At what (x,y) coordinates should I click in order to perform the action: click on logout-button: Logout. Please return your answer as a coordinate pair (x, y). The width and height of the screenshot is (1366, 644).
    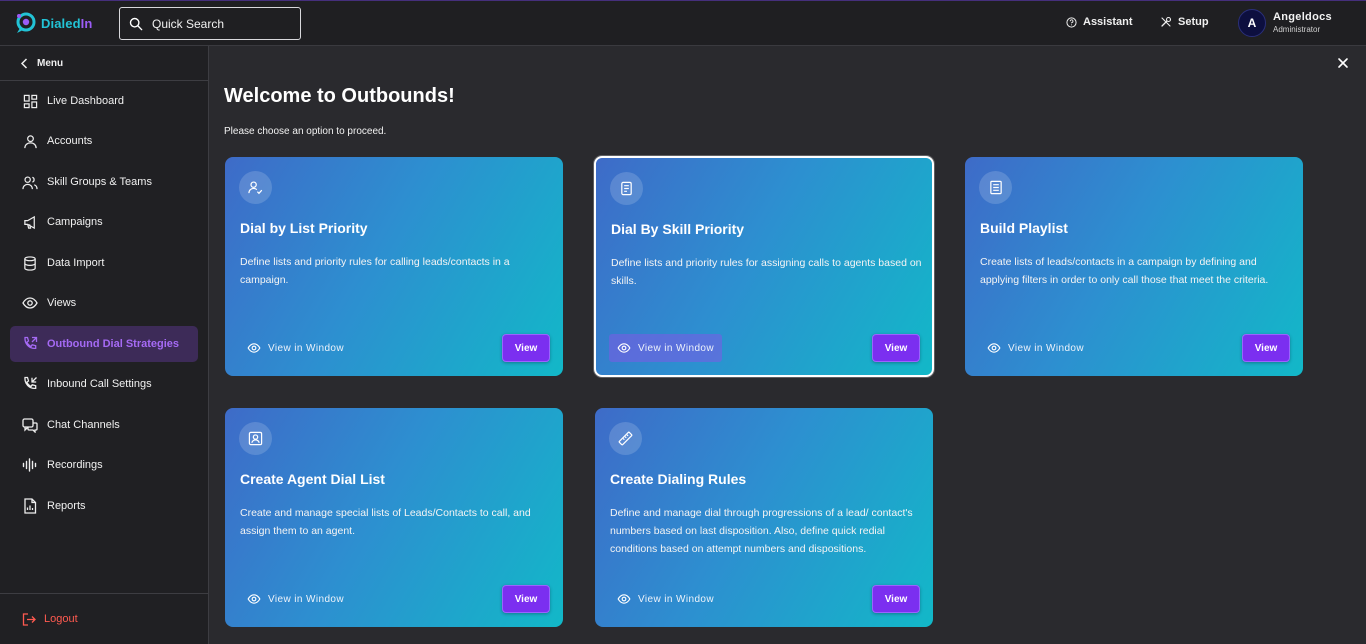
    Looking at the image, I should click on (104, 618).